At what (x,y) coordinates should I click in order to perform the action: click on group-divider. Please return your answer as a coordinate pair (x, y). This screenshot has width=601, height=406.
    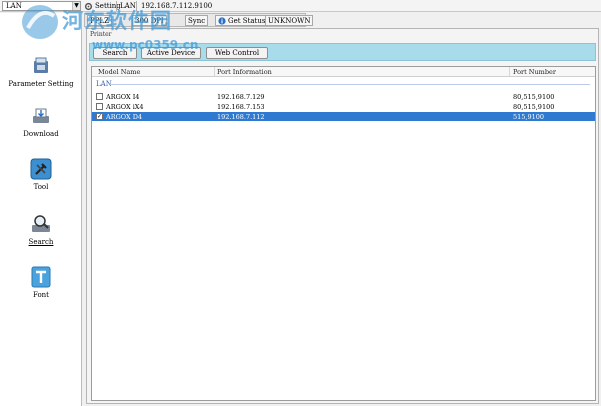
    Looking at the image, I should click on (350, 84).